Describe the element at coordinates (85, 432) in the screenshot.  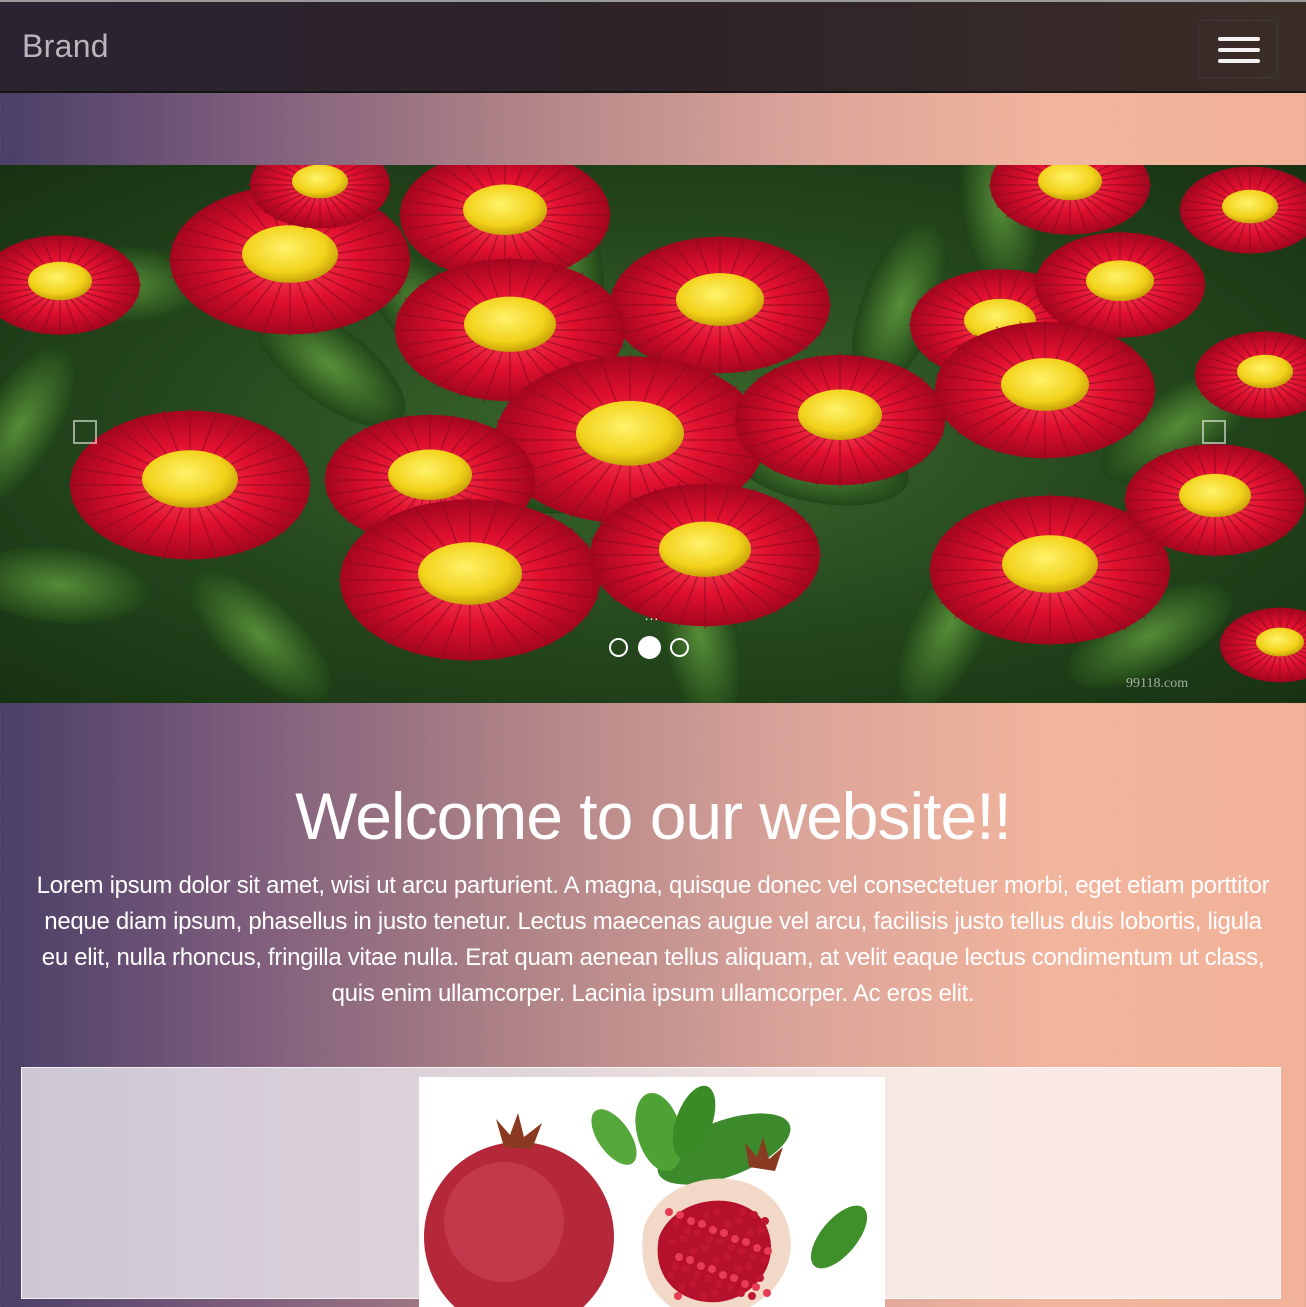
I see `carousel-prev-control` at that location.